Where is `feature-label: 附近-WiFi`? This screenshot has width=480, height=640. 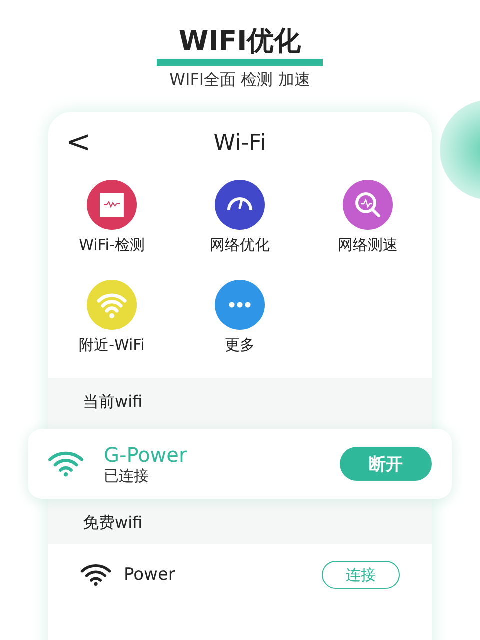 feature-label: 附近-WiFi is located at coordinates (112, 345).